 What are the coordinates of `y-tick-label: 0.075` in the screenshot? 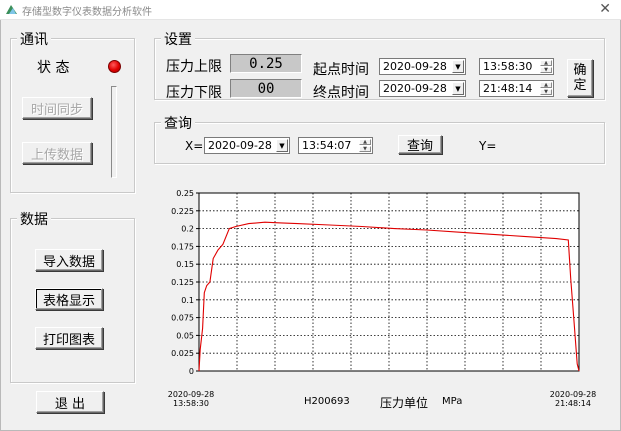 It's located at (182, 318).